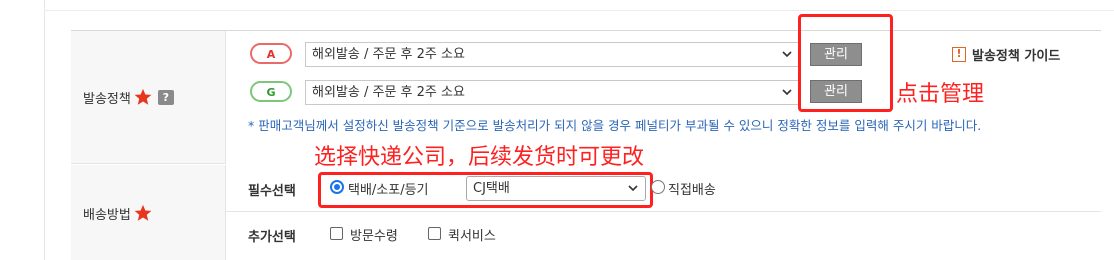 Image resolution: width=1114 pixels, height=260 pixels. I want to click on shipping-policy-guide-link: ! 발송정책 가이드, so click(1006, 54).